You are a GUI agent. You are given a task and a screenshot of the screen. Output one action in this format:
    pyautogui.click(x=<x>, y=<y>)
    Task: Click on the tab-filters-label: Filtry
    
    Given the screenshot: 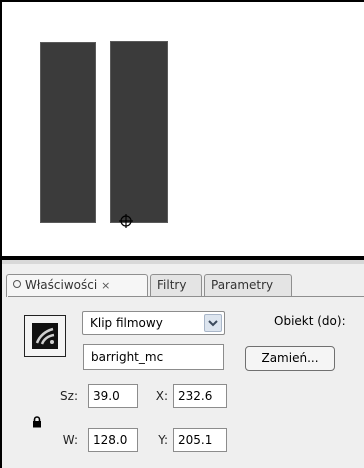 What is the action you would take?
    pyautogui.click(x=172, y=285)
    